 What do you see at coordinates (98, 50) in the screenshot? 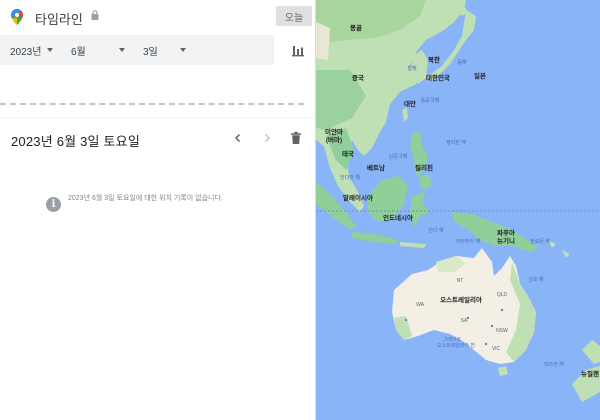
I see `month-select: 6월` at bounding box center [98, 50].